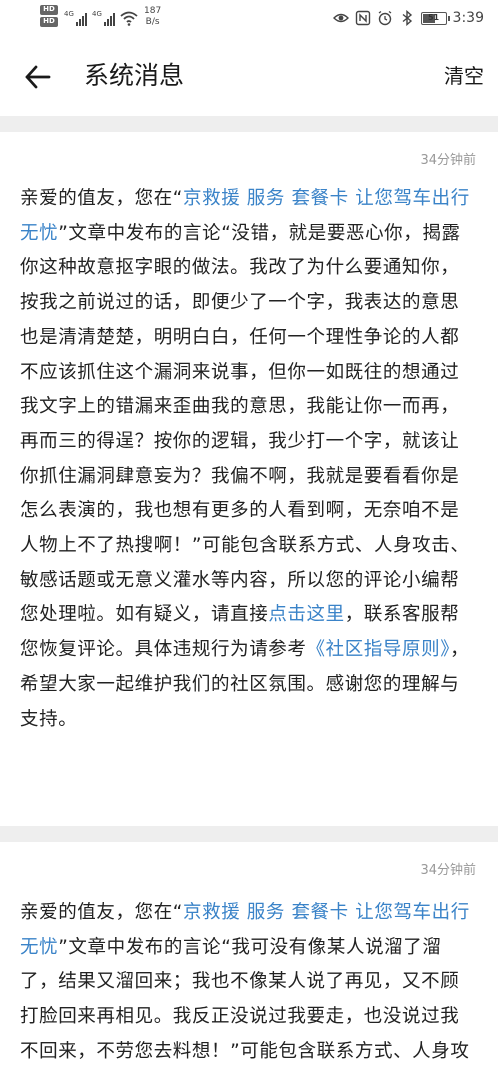 This screenshot has width=498, height=1080. What do you see at coordinates (379, 649) in the screenshot?
I see `community-rules-link: 《社区指导原则》` at bounding box center [379, 649].